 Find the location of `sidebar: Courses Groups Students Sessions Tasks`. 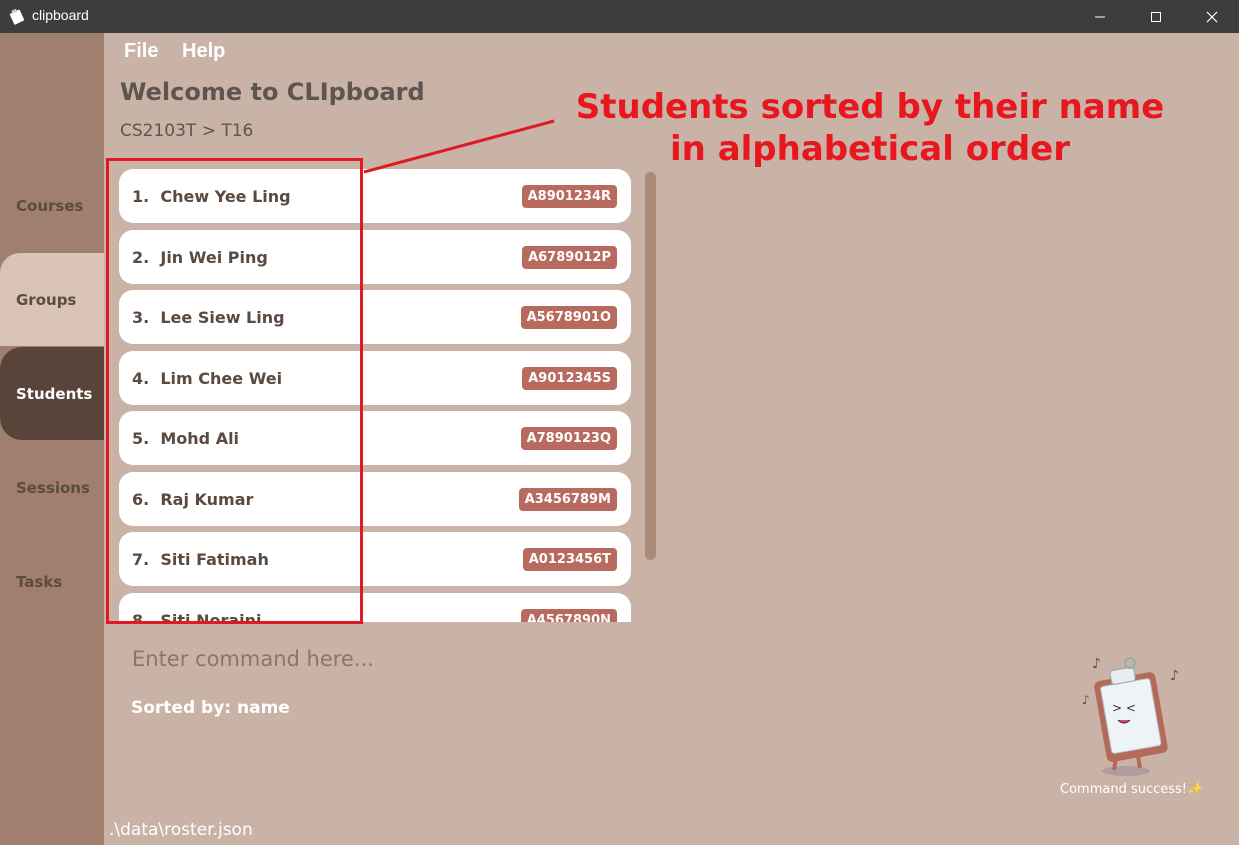

sidebar: Courses Groups Students Sessions Tasks is located at coordinates (52, 439).